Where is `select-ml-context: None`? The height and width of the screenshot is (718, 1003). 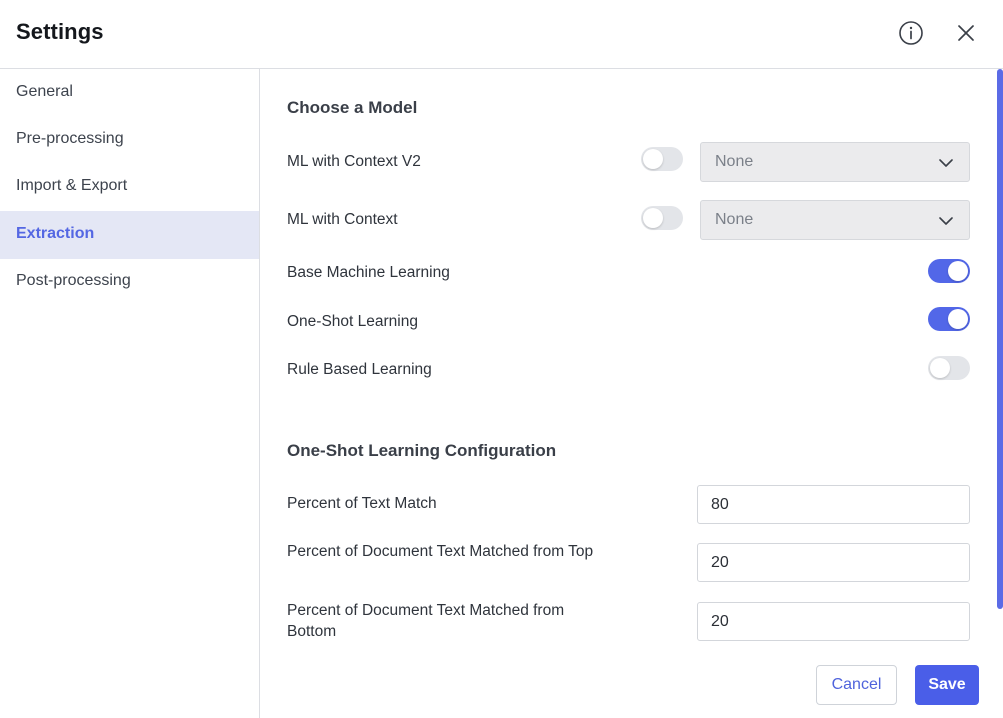 select-ml-context: None is located at coordinates (835, 220).